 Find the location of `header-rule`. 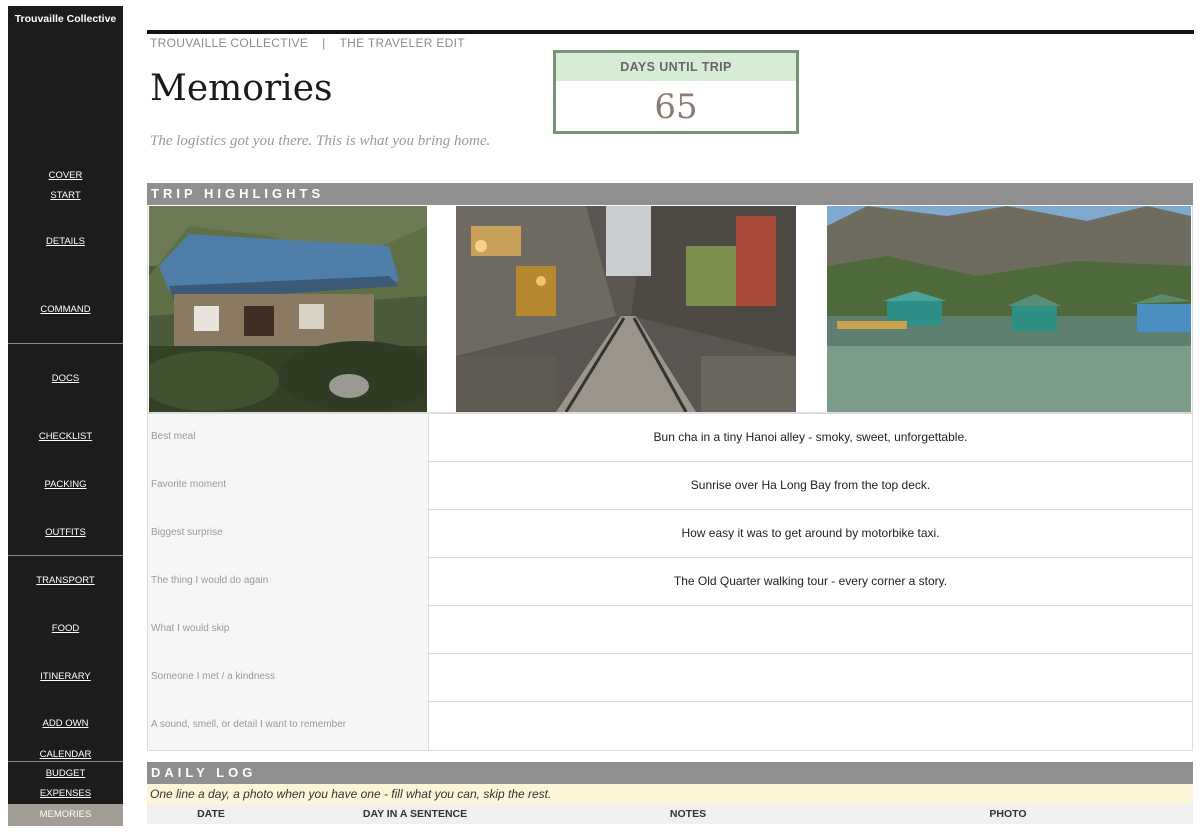

header-rule is located at coordinates (670, 32).